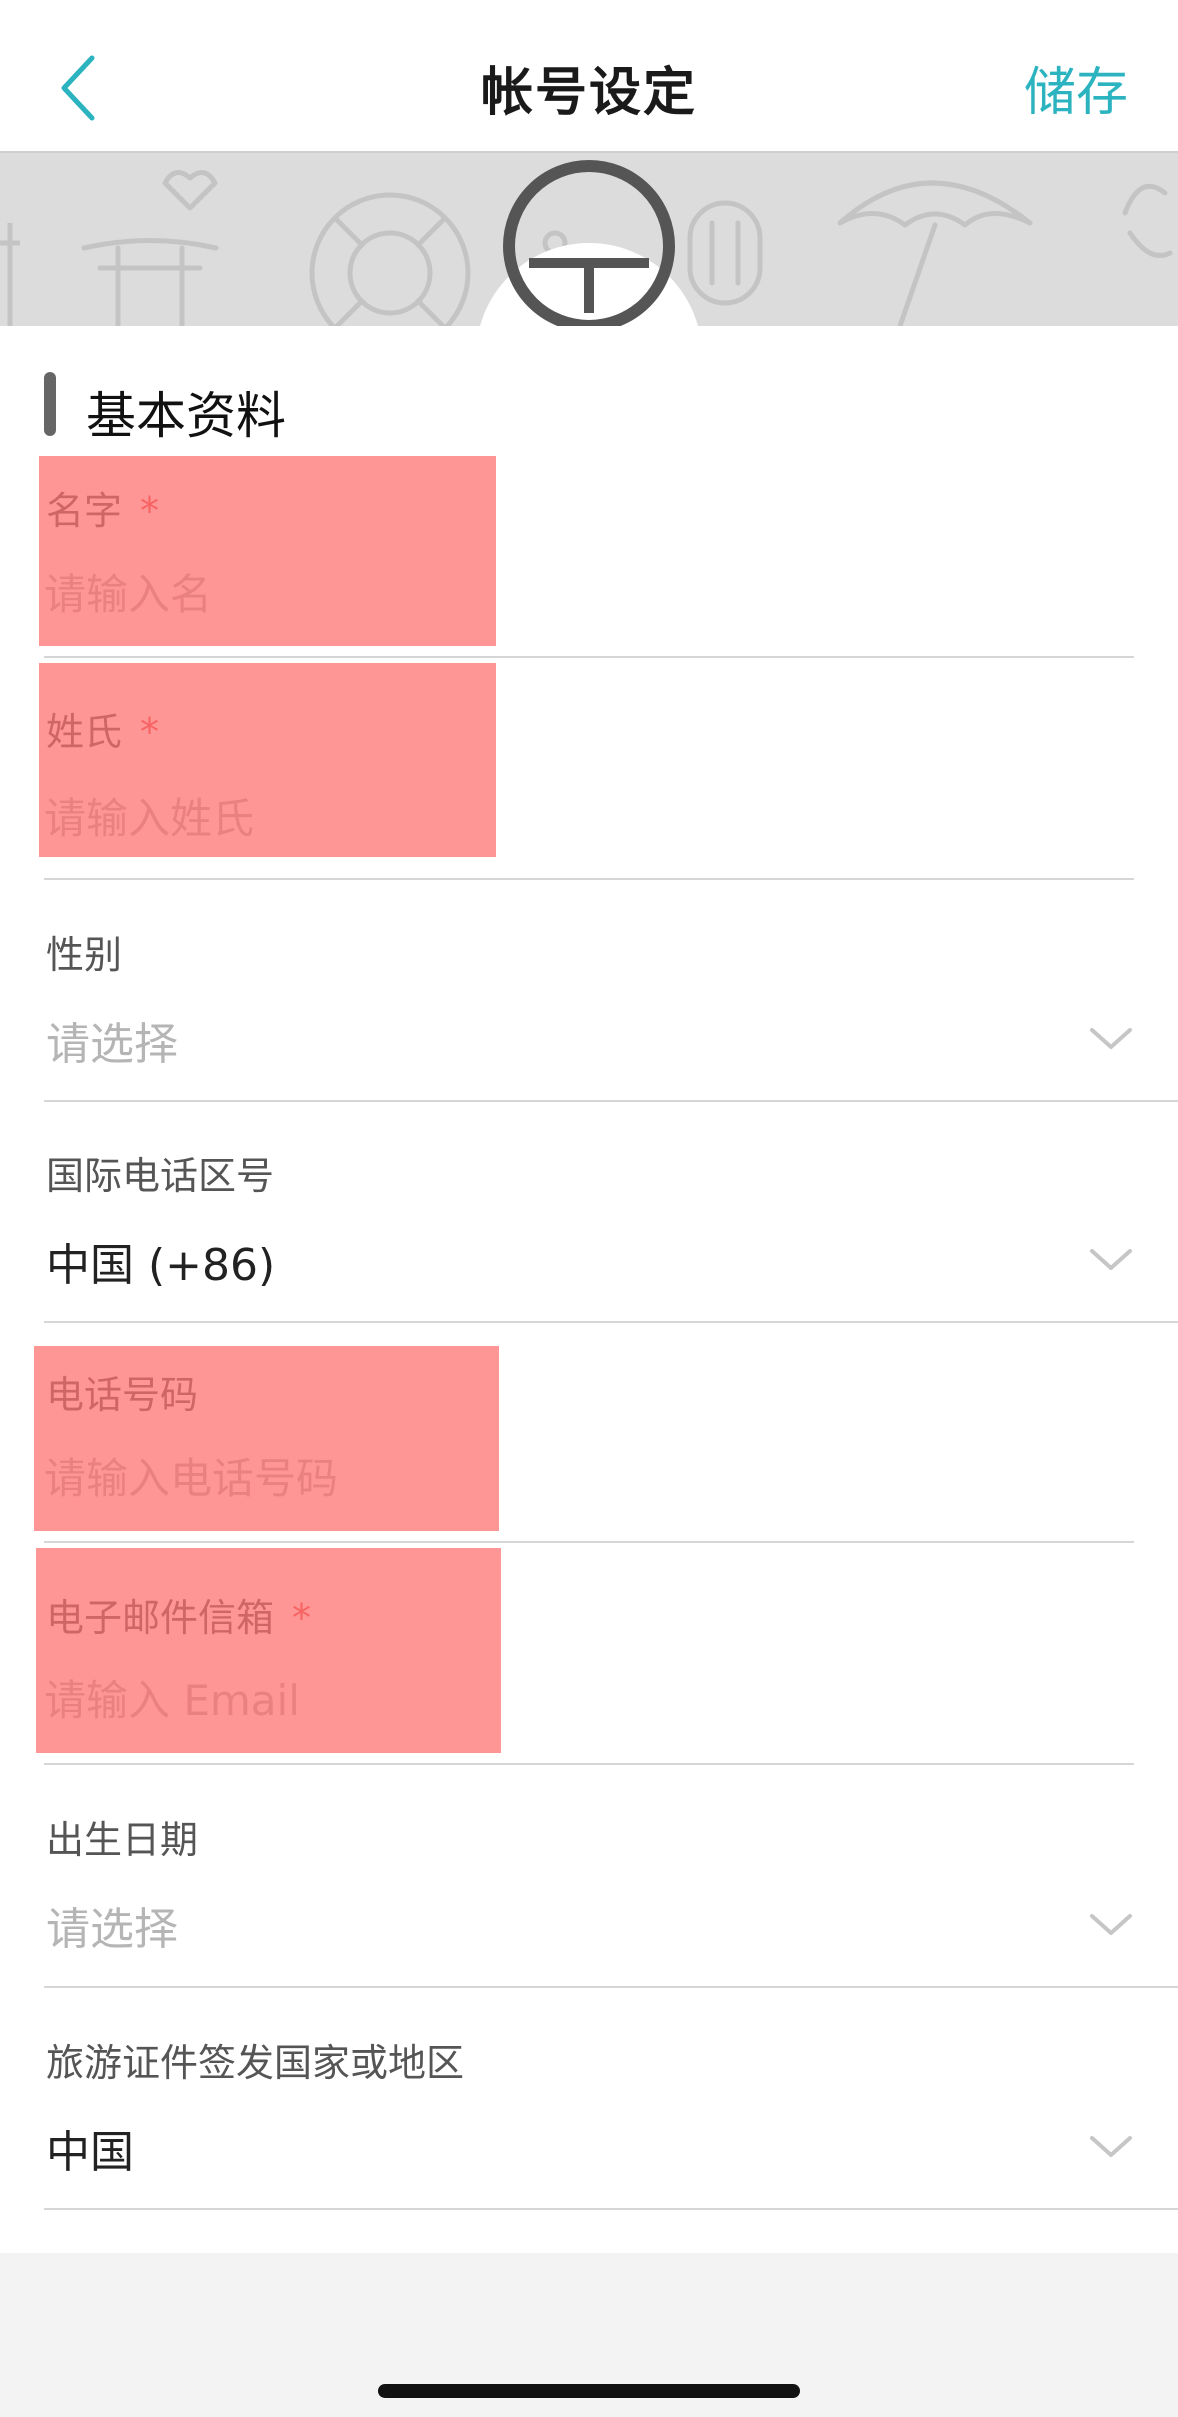 The width and height of the screenshot is (1178, 2417). What do you see at coordinates (112, 1929) in the screenshot?
I see `birthday-value: 请选择` at bounding box center [112, 1929].